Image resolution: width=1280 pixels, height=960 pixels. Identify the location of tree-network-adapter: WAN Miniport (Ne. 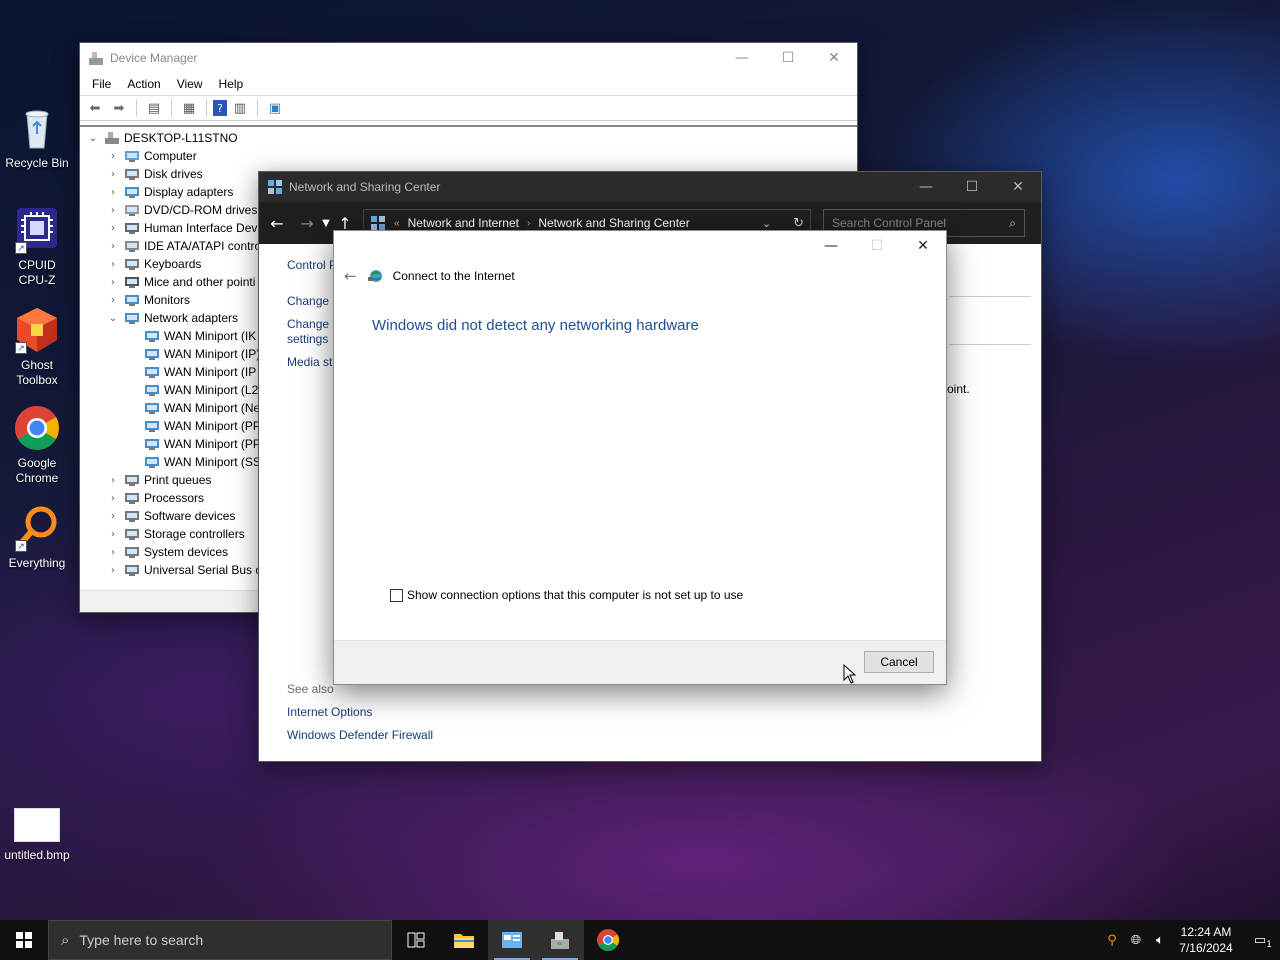
(193, 408).